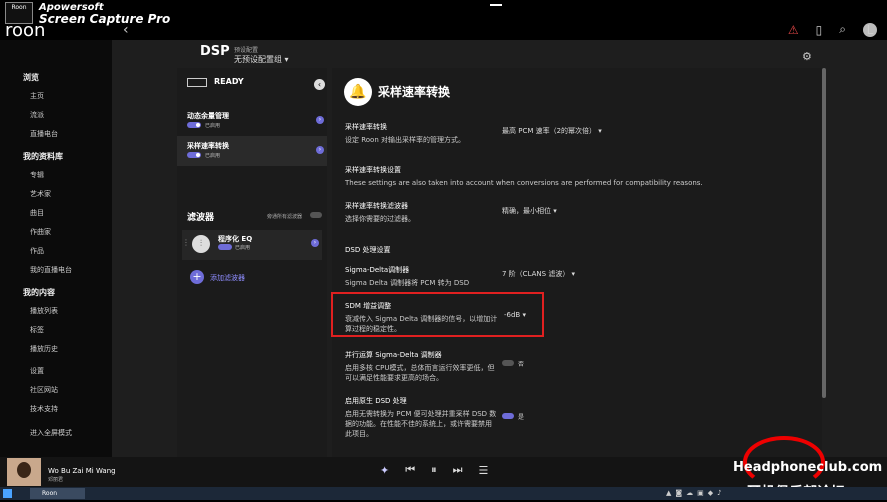  What do you see at coordinates (526, 211) in the screenshot?
I see `dropdown-value: 精确，最小相位` at bounding box center [526, 211].